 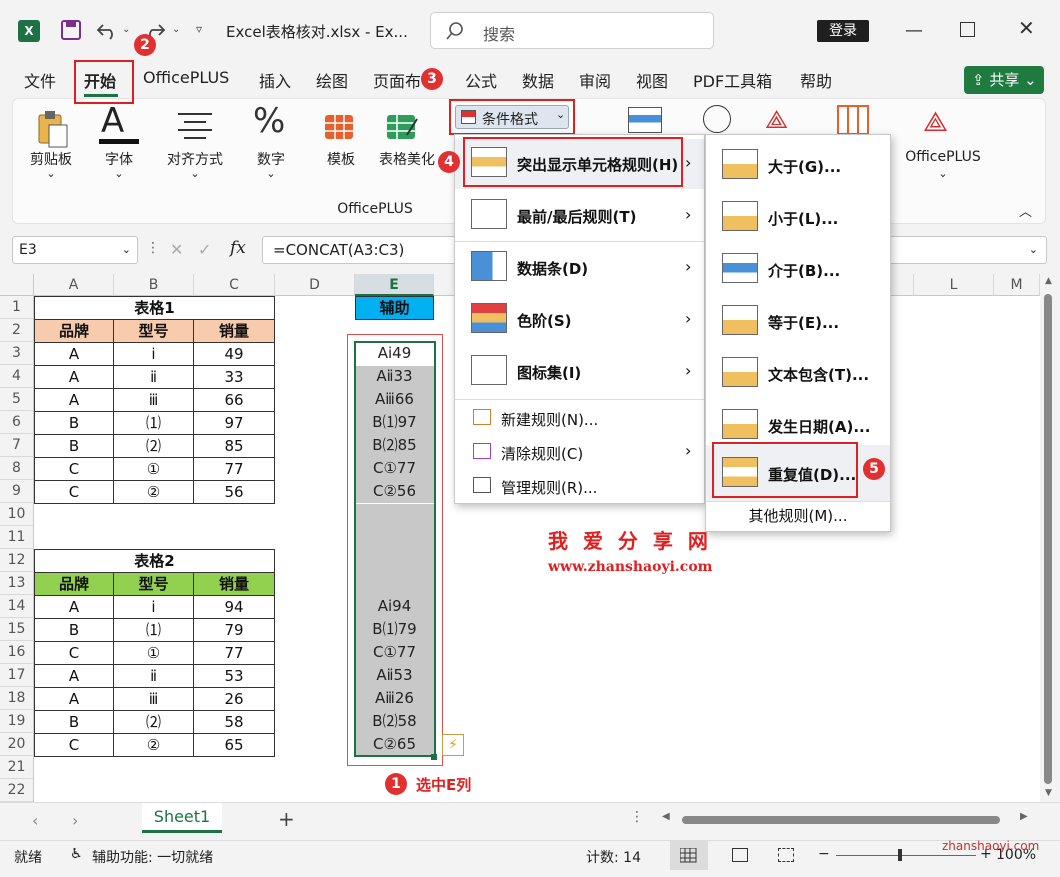 What do you see at coordinates (394, 308) in the screenshot?
I see `helper-header: 辅助` at bounding box center [394, 308].